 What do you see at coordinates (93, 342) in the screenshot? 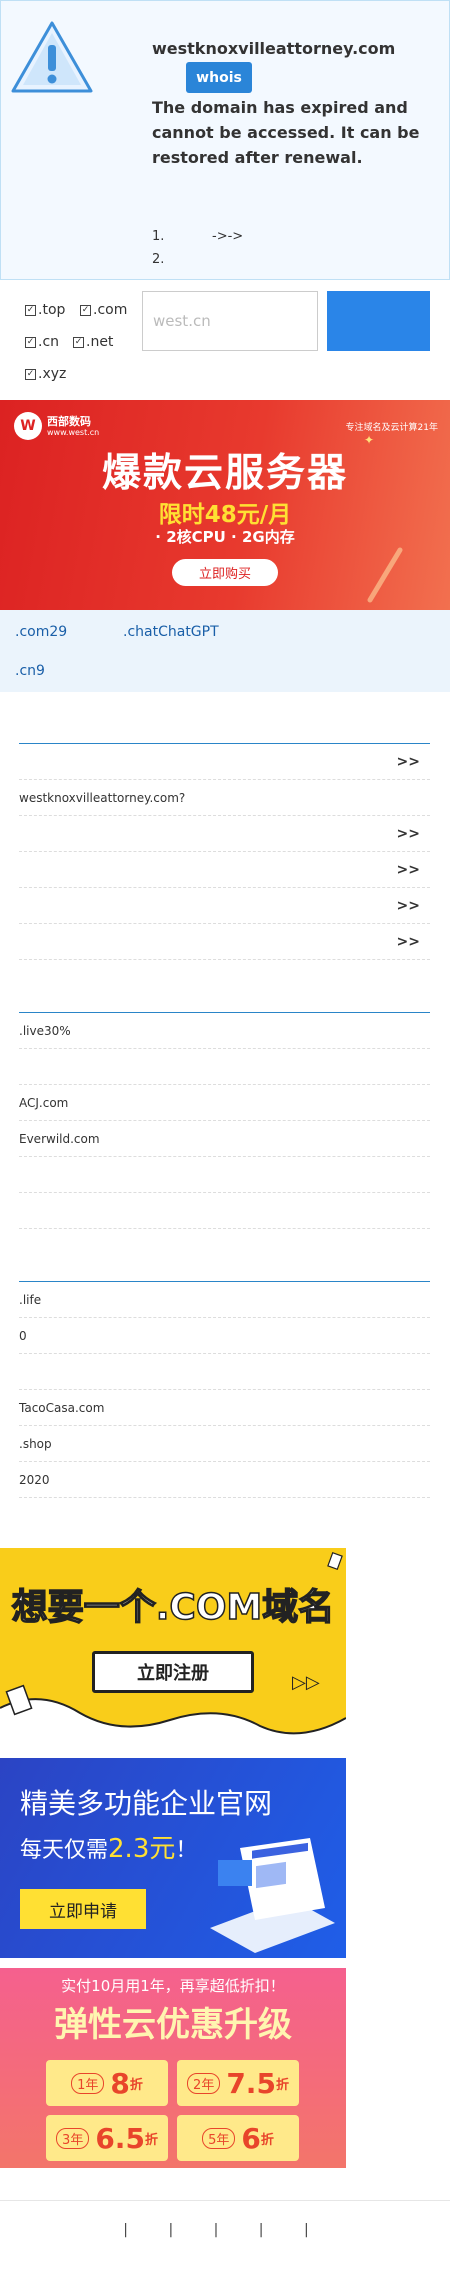
I see `tld-checkbox-net: ✓ .net` at bounding box center [93, 342].